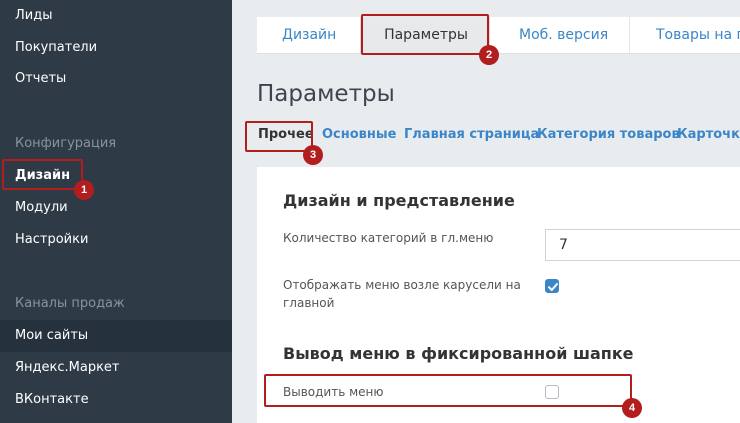 This screenshot has height=423, width=740. I want to click on annotation-badge-4: 4, so click(632, 408).